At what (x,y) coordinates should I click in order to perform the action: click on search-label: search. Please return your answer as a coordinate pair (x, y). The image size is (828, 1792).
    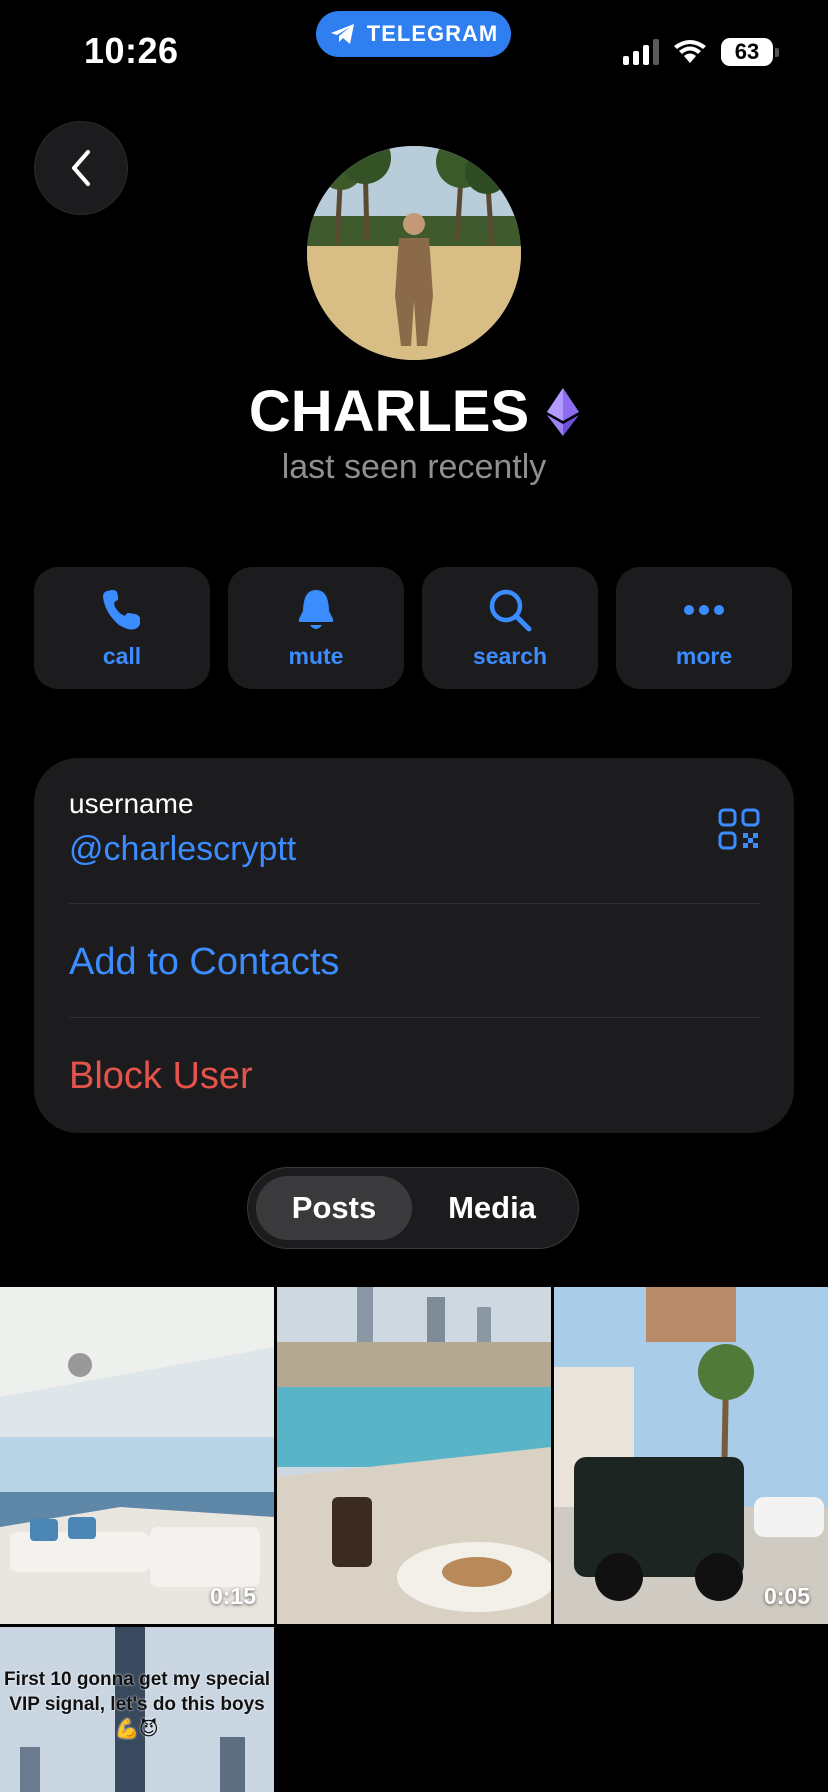
    Looking at the image, I should click on (510, 655).